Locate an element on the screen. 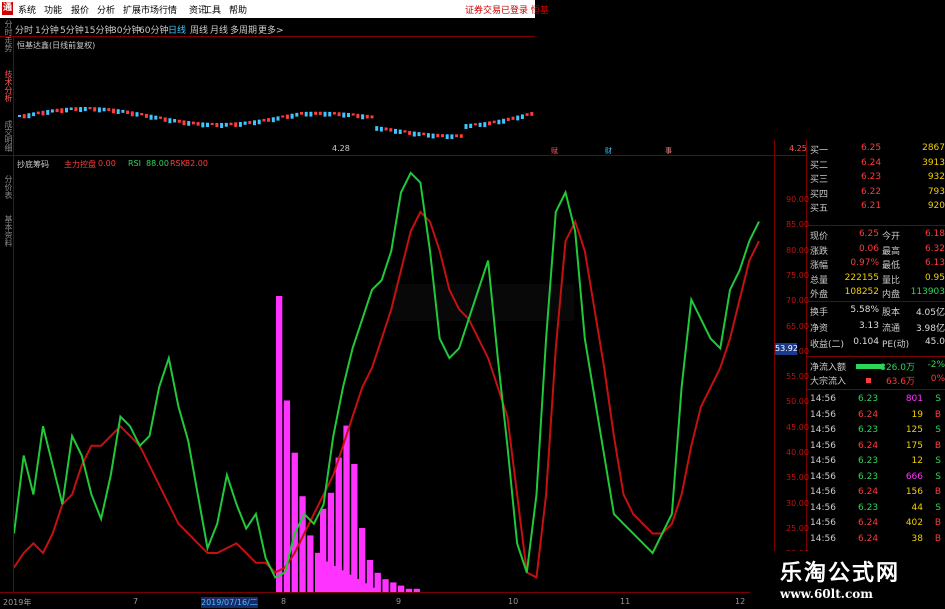  event-marker: 赋 is located at coordinates (554, 151).